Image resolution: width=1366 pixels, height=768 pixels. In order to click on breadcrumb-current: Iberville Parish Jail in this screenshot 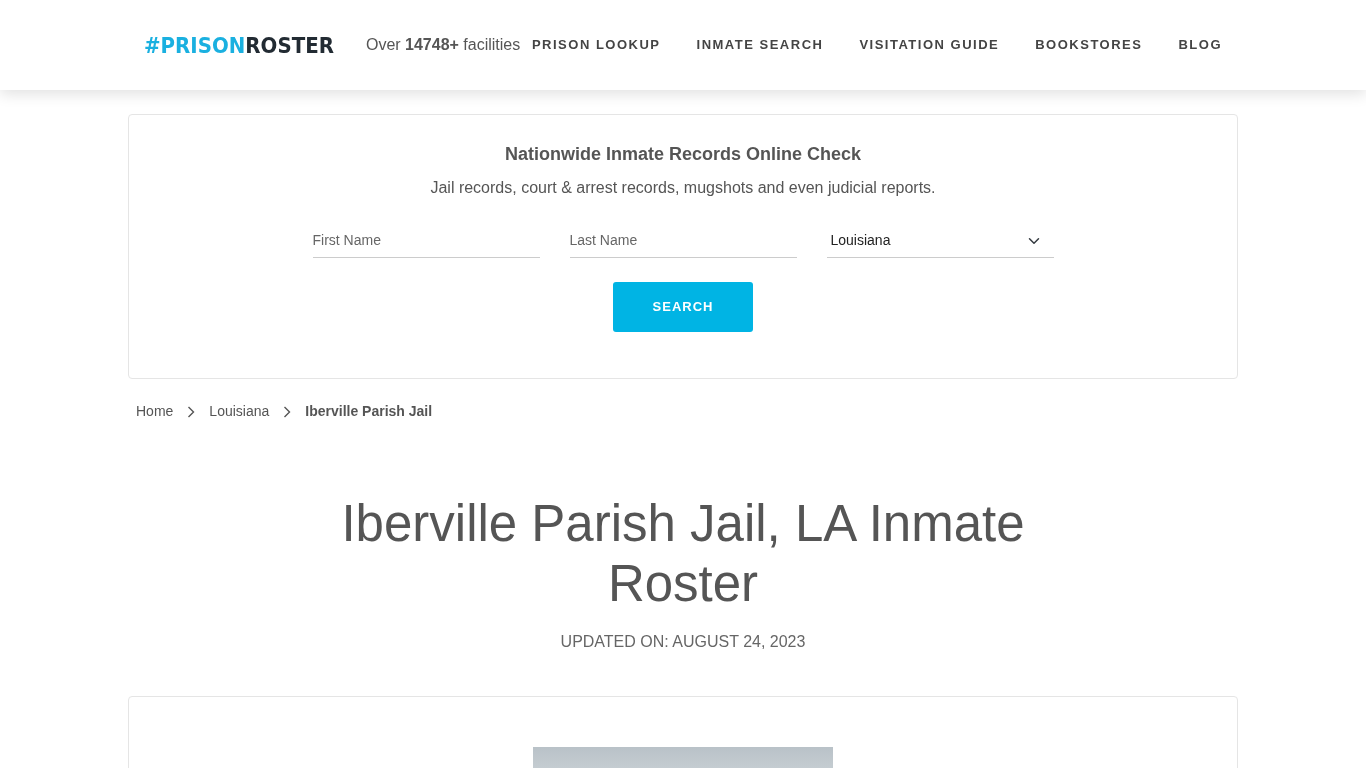, I will do `click(369, 411)`.